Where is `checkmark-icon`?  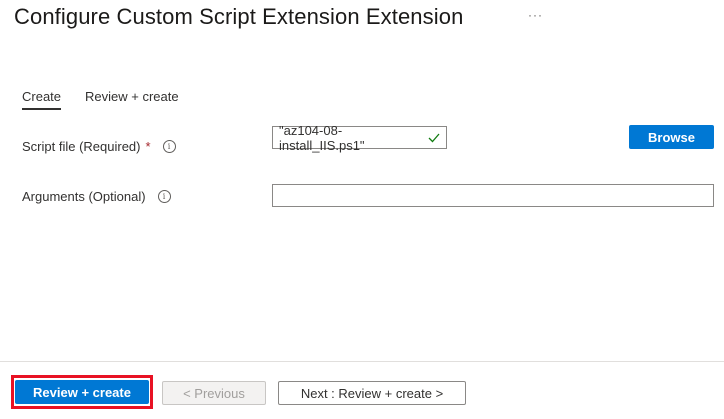 checkmark-icon is located at coordinates (434, 138).